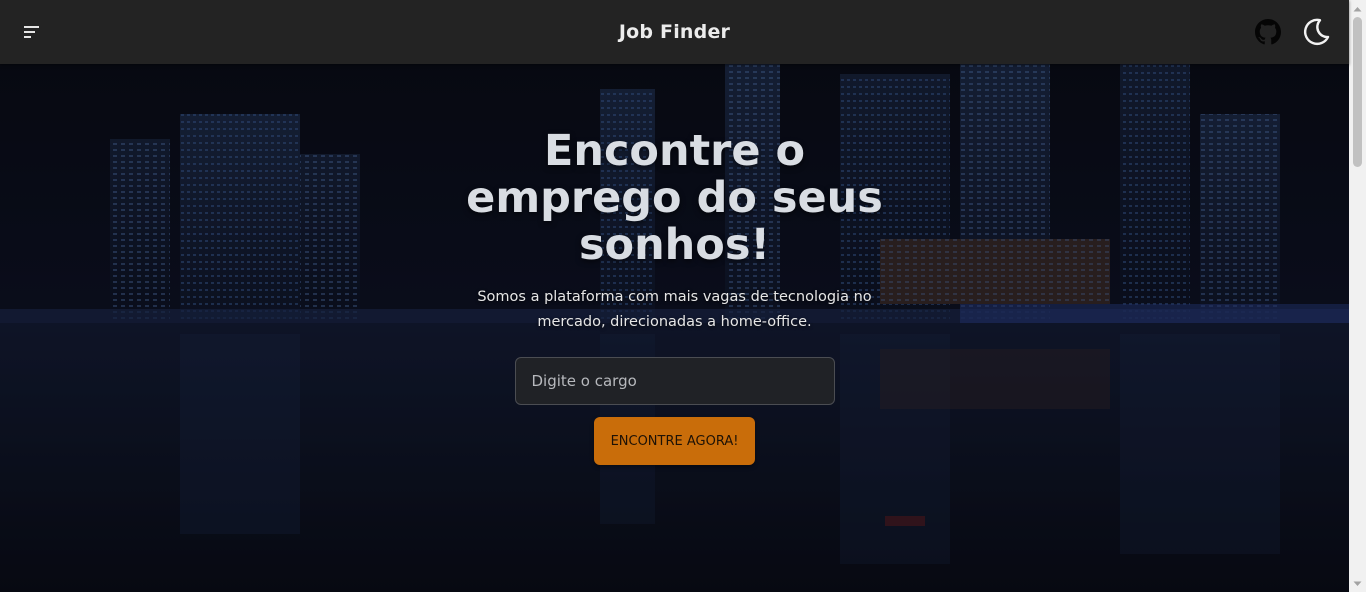 The width and height of the screenshot is (1366, 592). I want to click on github-icon, so click(1268, 32).